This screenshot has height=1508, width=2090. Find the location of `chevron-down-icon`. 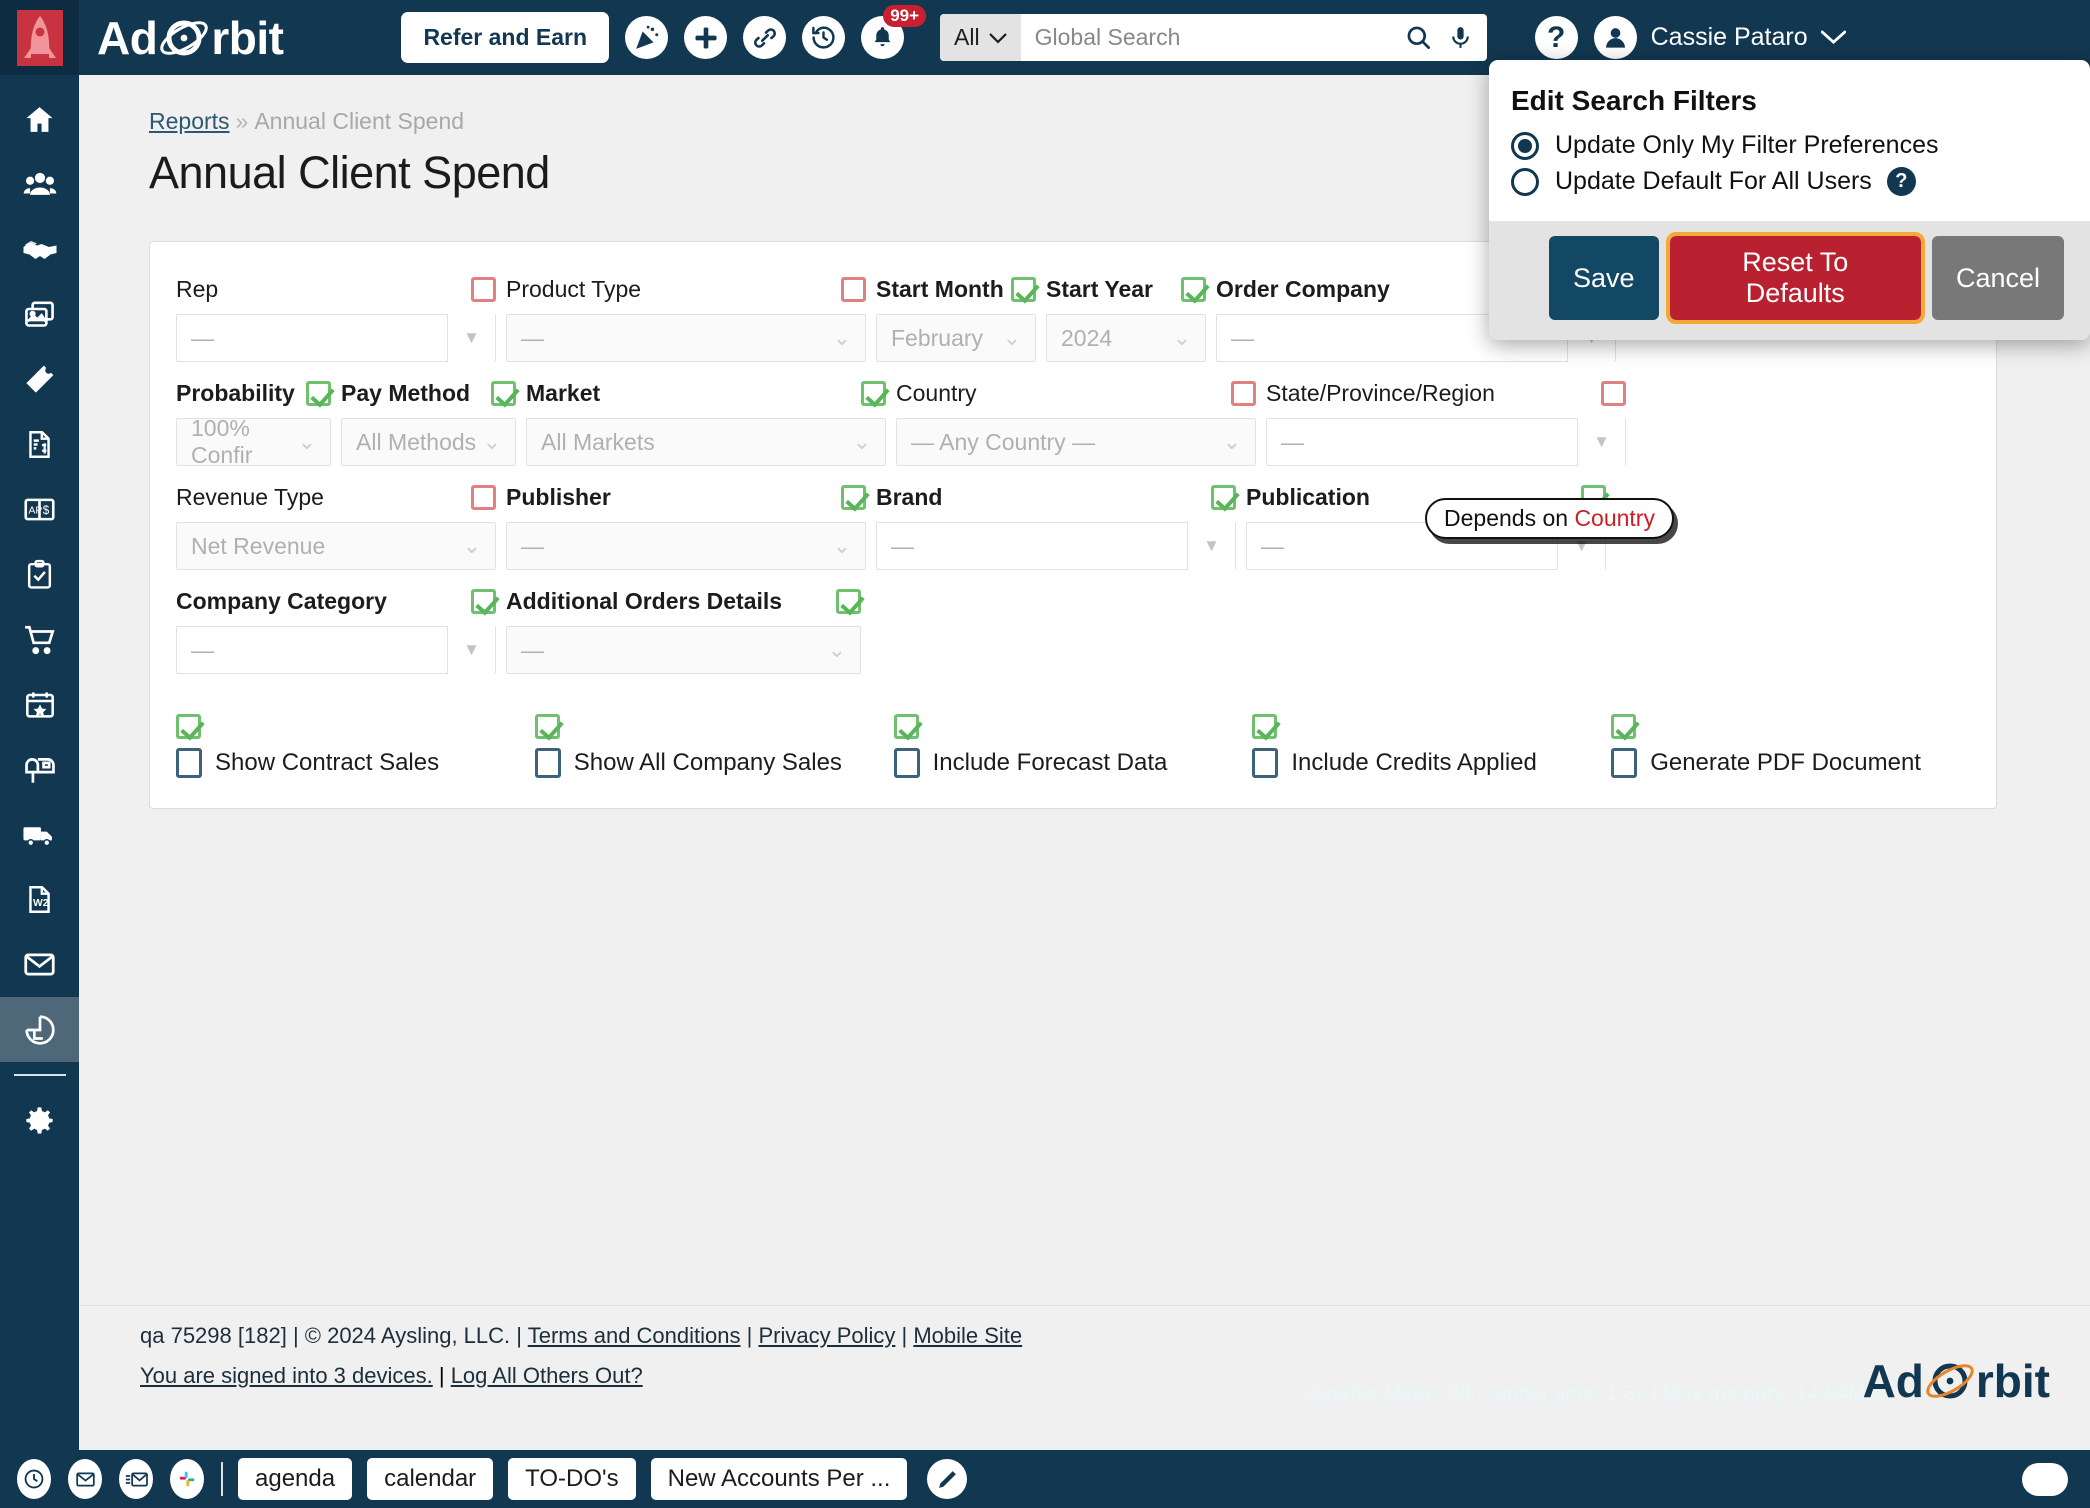

chevron-down-icon is located at coordinates (997, 38).